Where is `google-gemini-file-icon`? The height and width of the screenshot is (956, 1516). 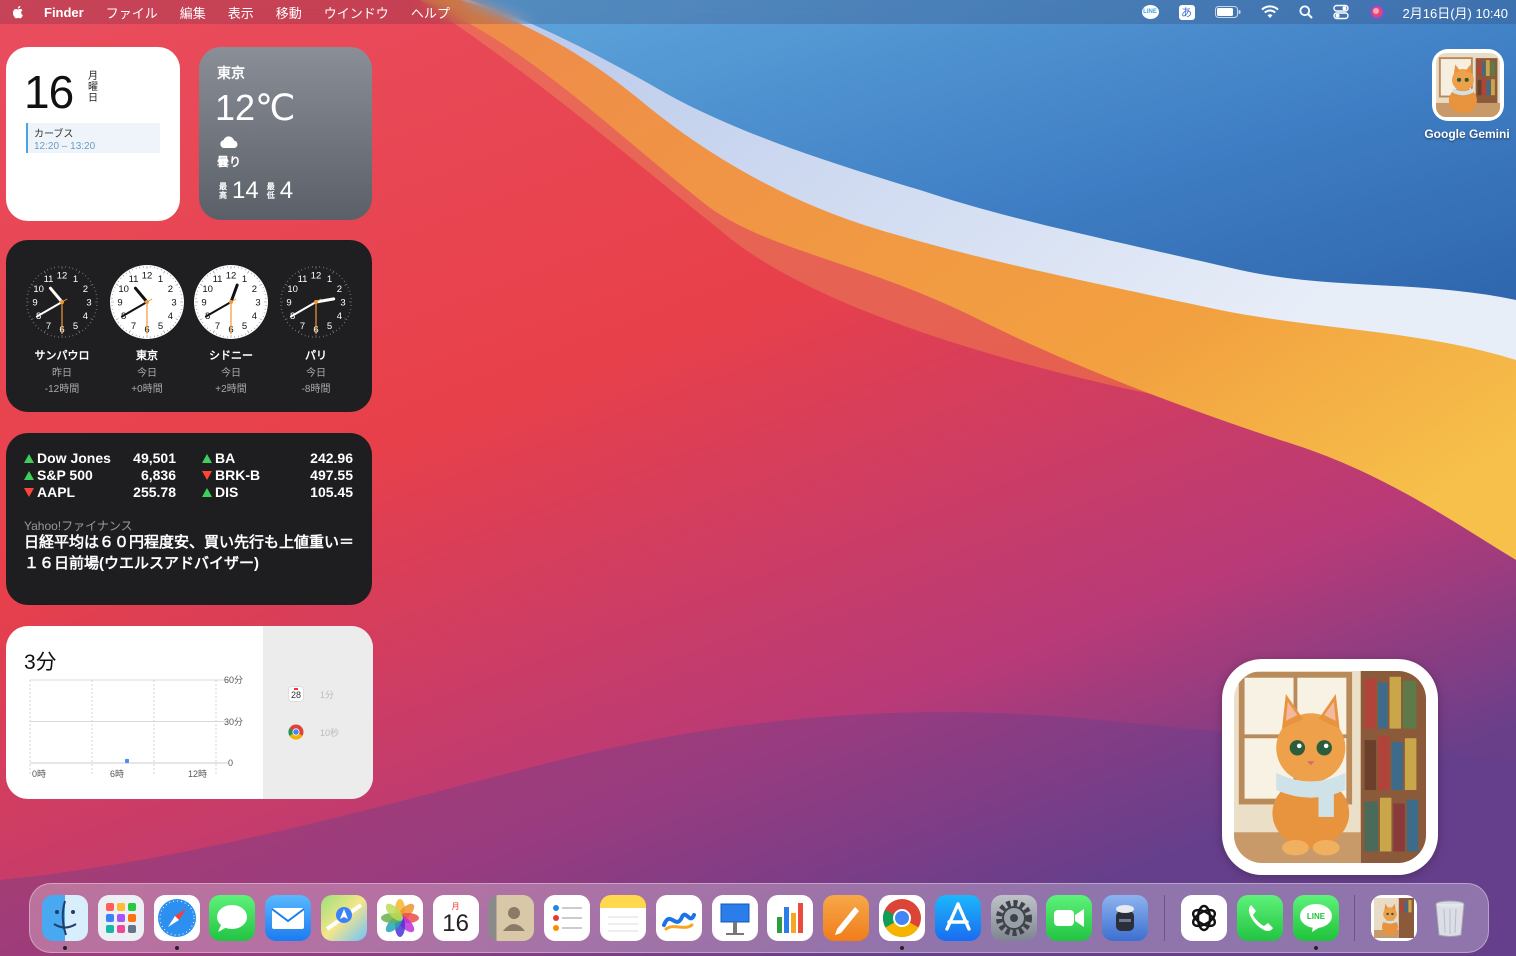 google-gemini-file-icon is located at coordinates (1468, 85).